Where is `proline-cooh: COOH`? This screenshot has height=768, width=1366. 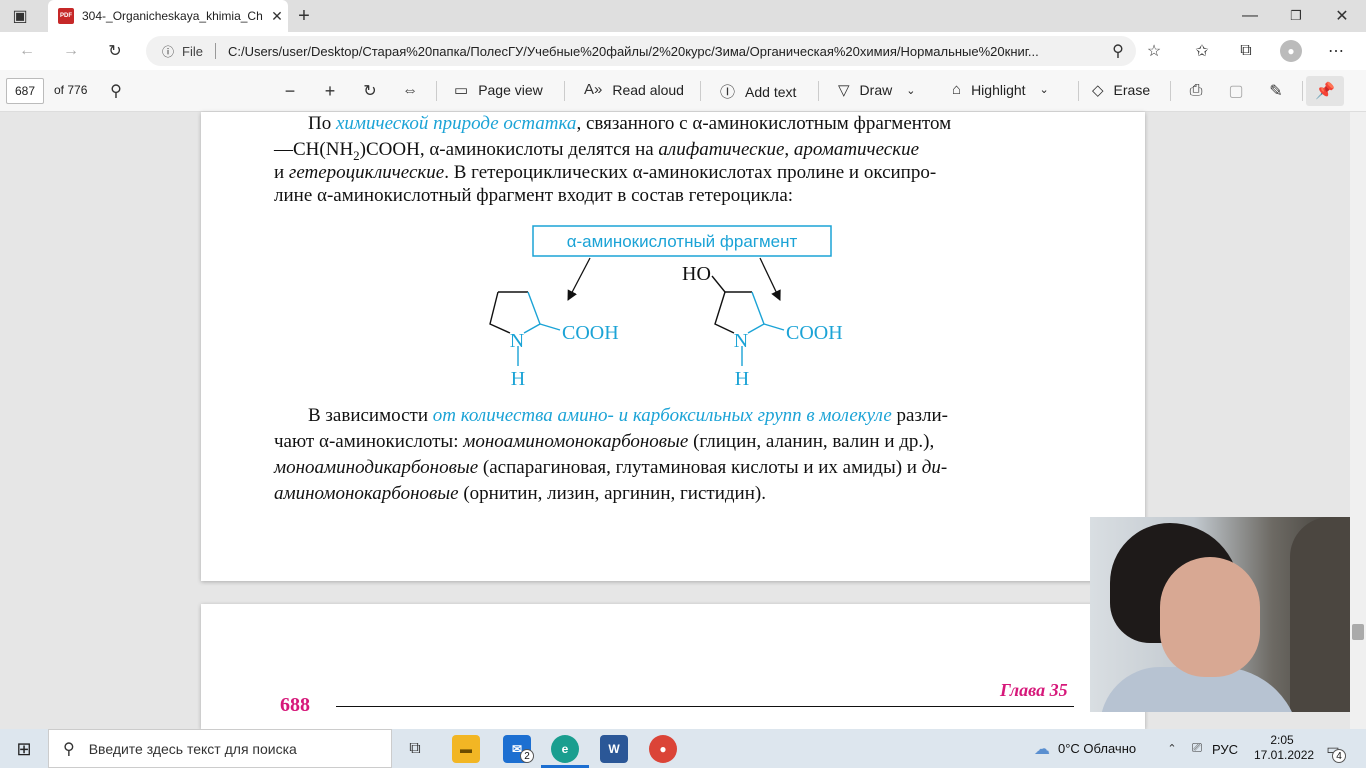
proline-cooh: COOH is located at coordinates (590, 333).